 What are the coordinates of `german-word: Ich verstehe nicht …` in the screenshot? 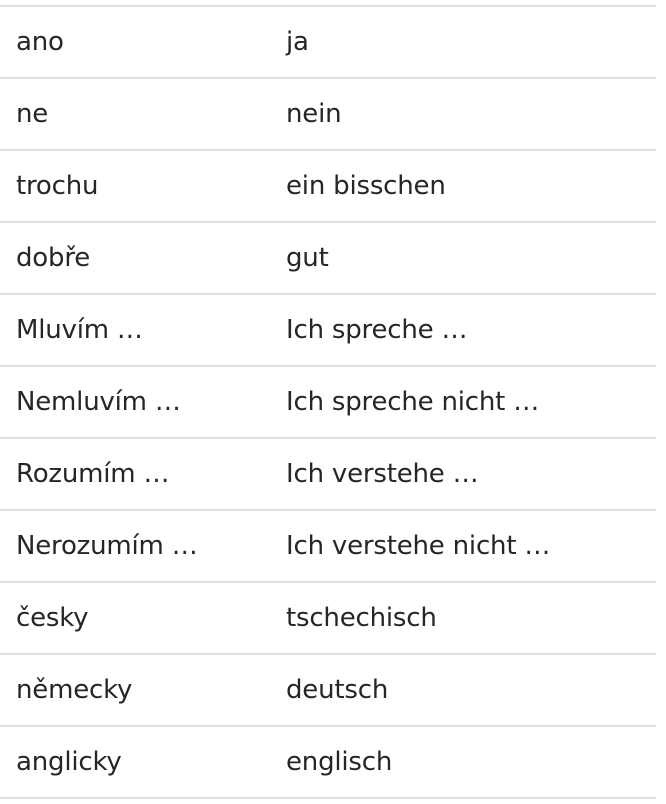 It's located at (418, 546).